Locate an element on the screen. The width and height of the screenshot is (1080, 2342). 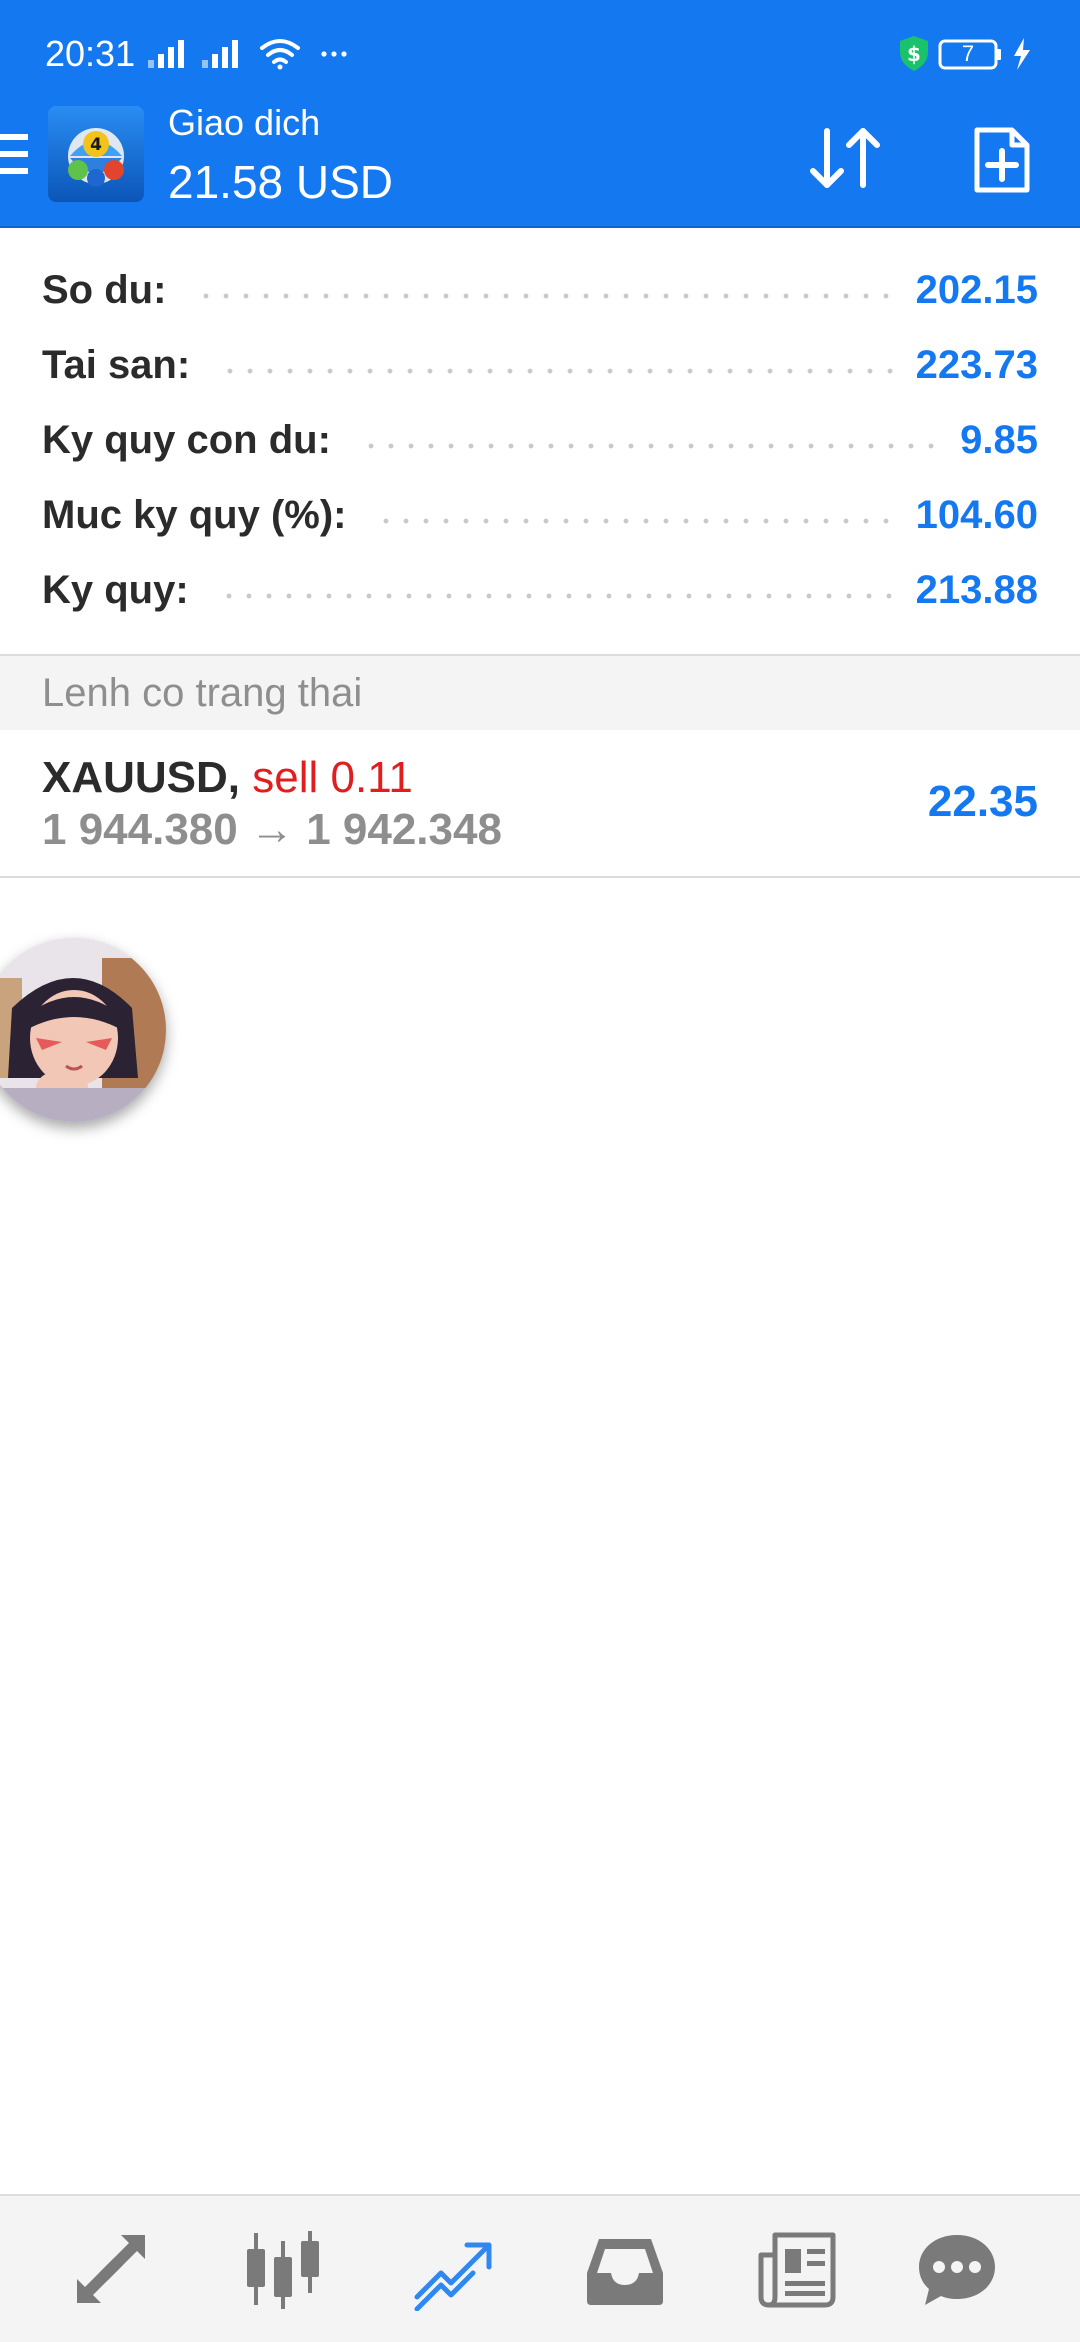
status-time: 20:31 is located at coordinates (90, 53).